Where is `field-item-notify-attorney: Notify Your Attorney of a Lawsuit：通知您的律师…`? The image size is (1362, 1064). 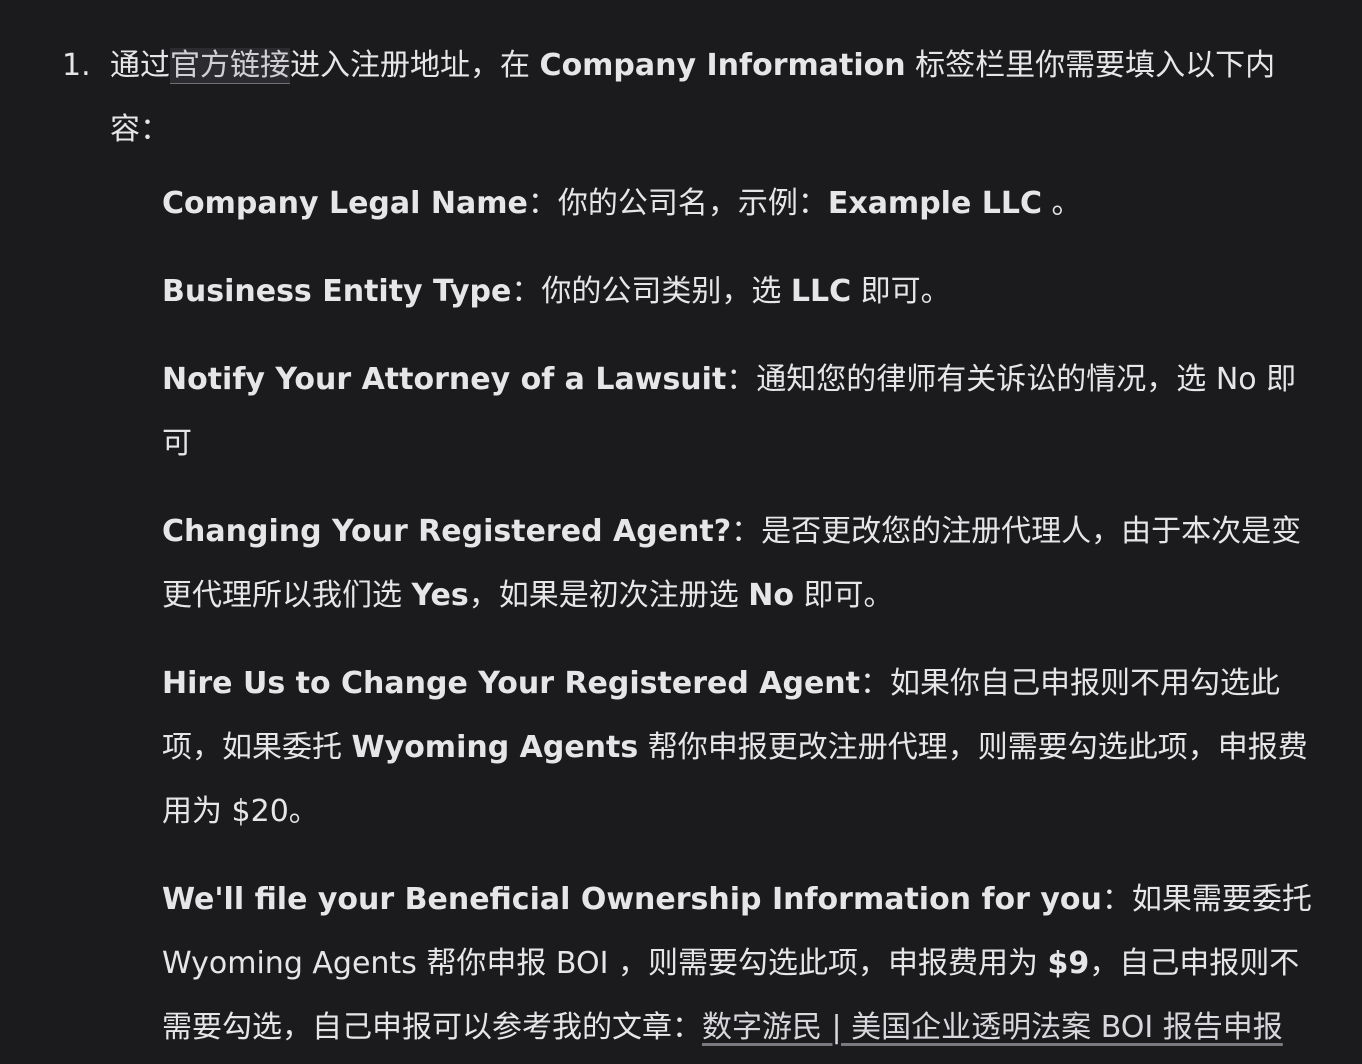
field-item-notify-attorney: Notify Your Attorney of a Lawsuit：通知您的律师… is located at coordinates (742, 412).